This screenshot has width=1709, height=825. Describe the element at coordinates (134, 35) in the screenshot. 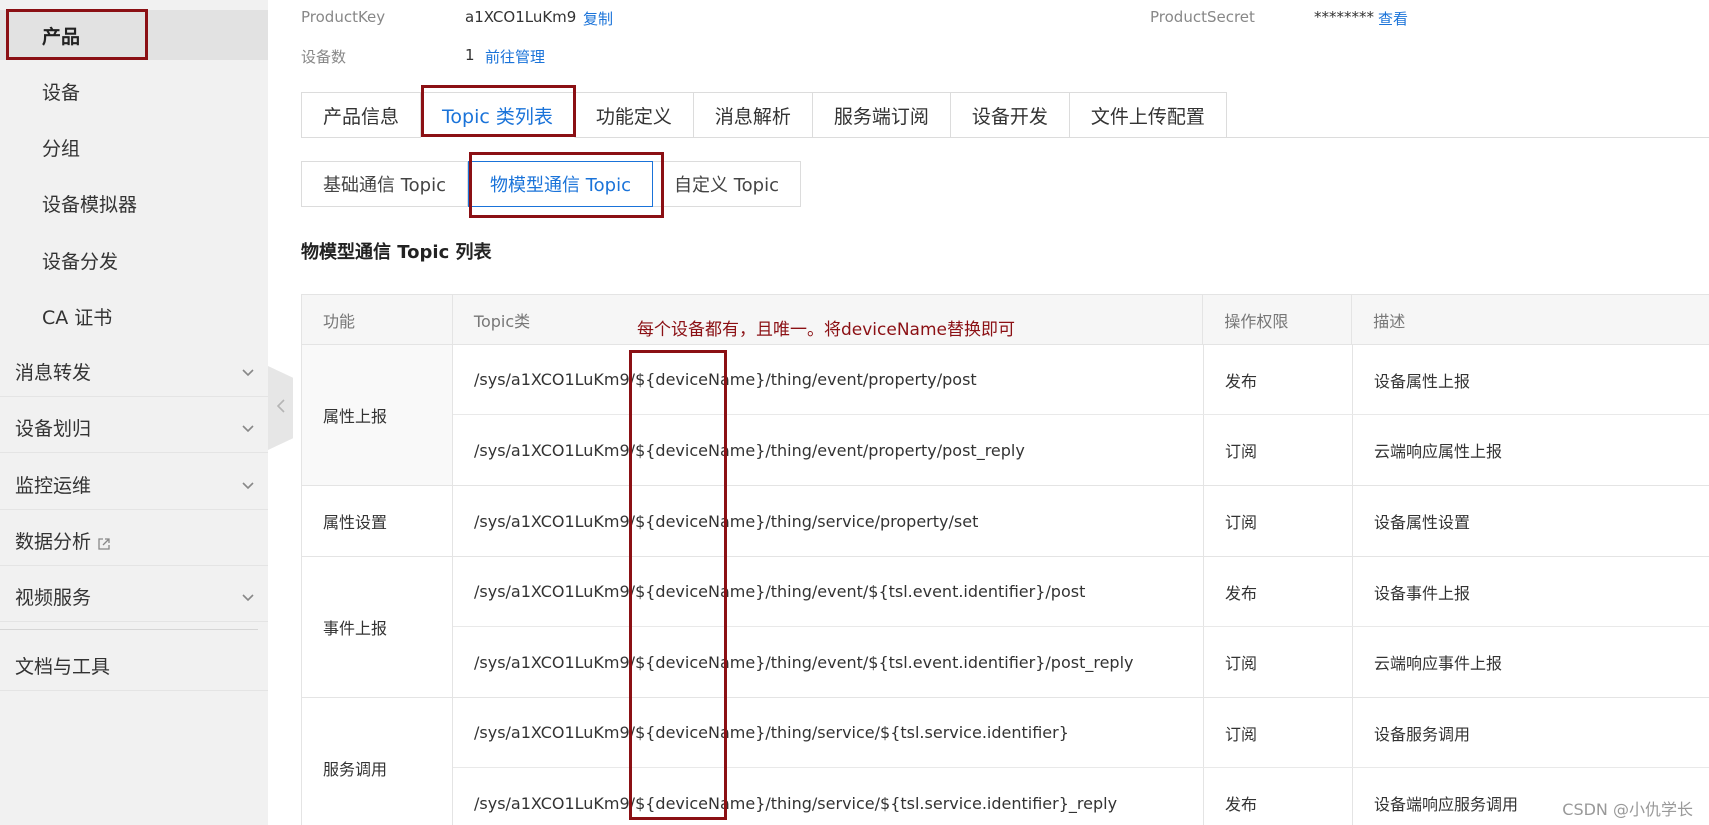

I see `sidebar-item-product: 产品` at that location.